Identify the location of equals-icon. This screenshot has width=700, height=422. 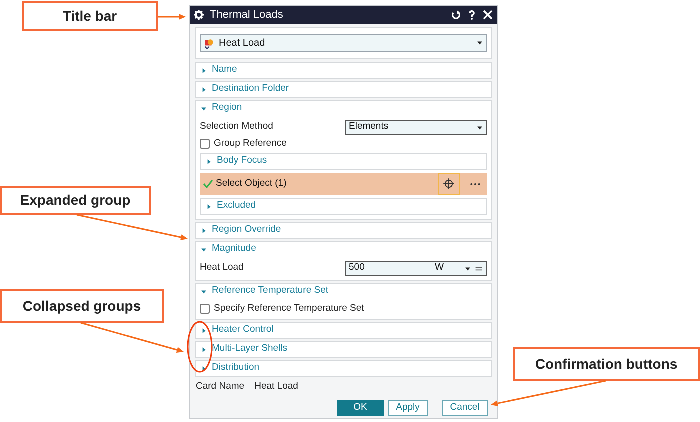
(479, 268).